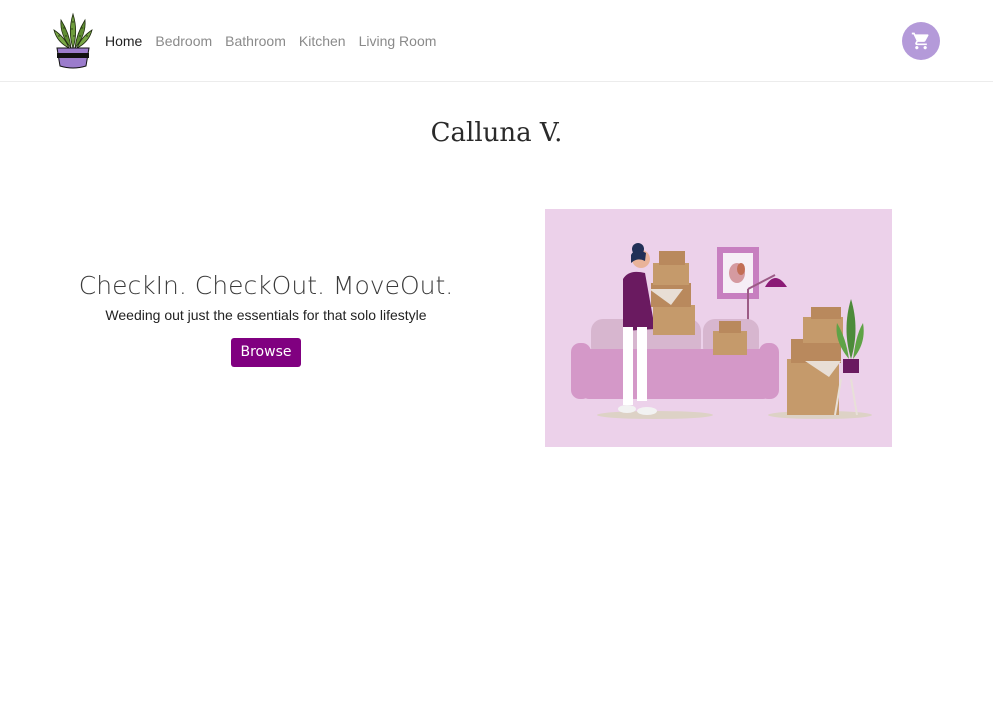 This screenshot has width=993, height=720. I want to click on moving-boxes-illustration, so click(718, 328).